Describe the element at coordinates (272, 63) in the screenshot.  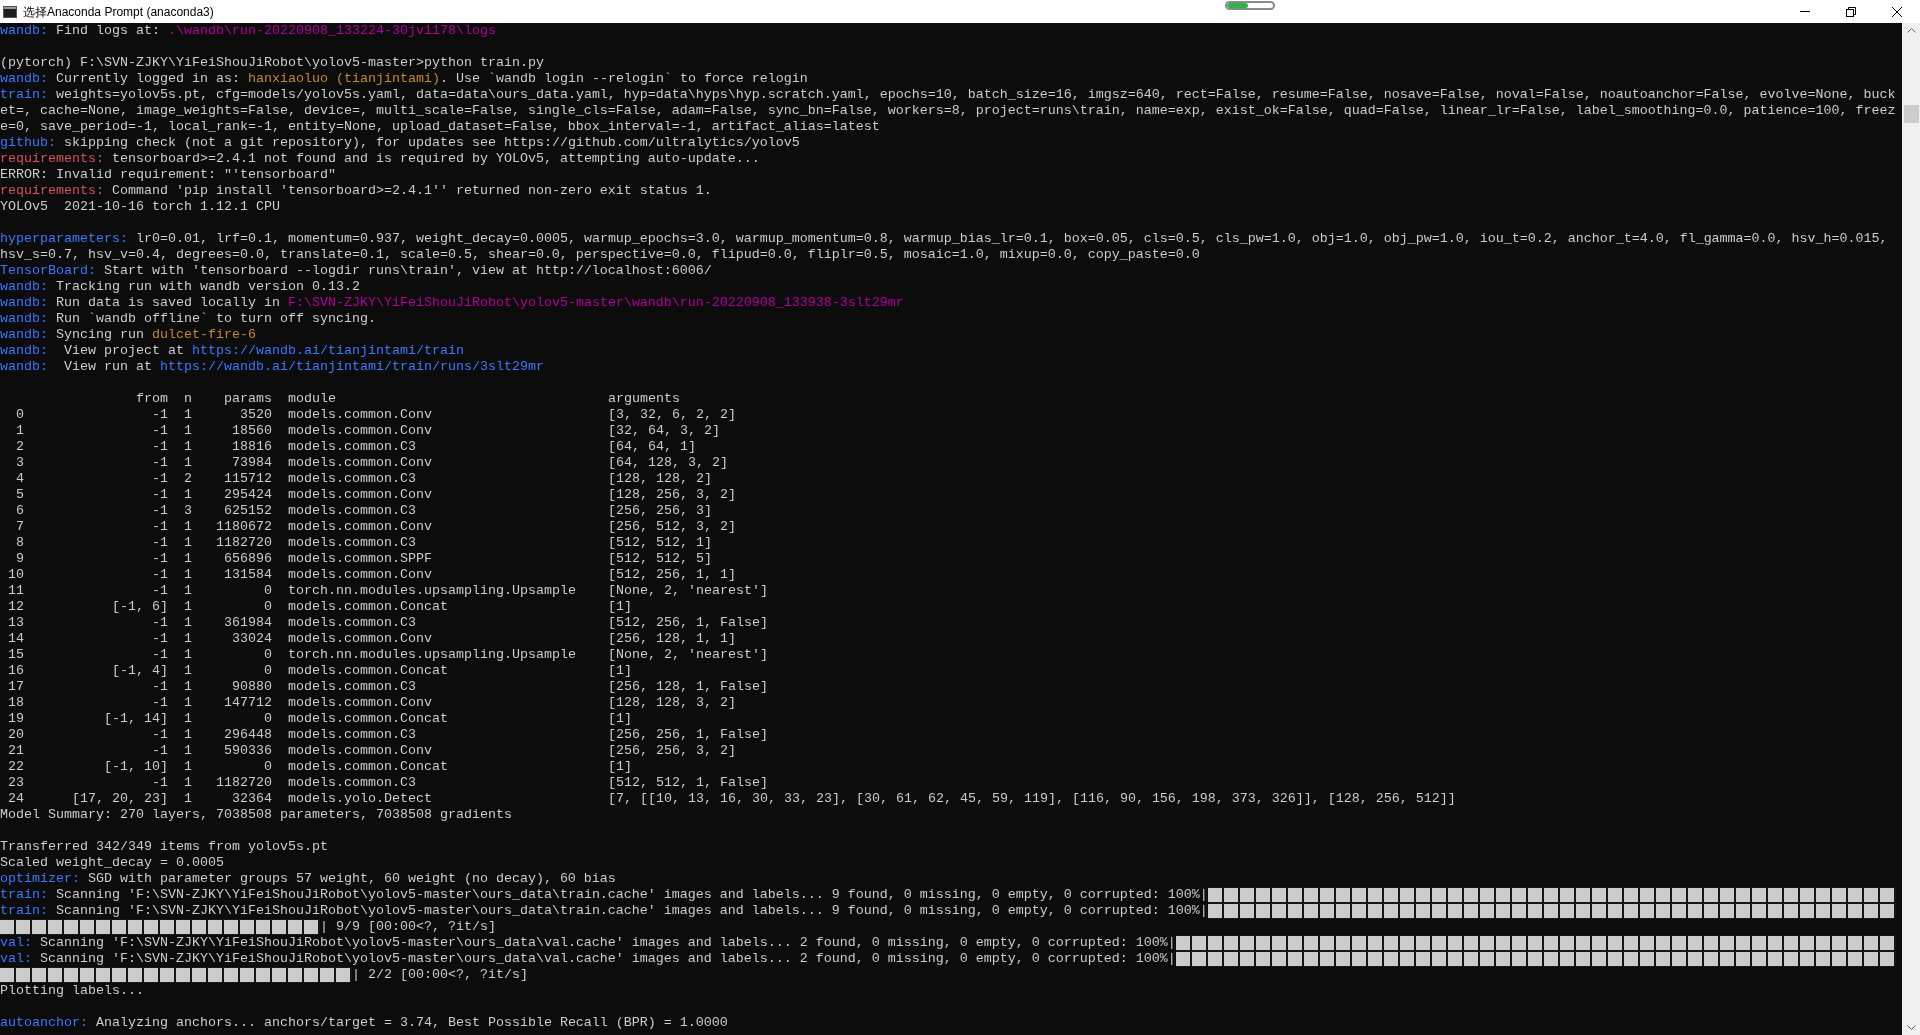
I see `console-line: (pytorch) F:\SVN-ZJKY\YiFeiShouJiRobot\yolov5-master>python train.py` at that location.